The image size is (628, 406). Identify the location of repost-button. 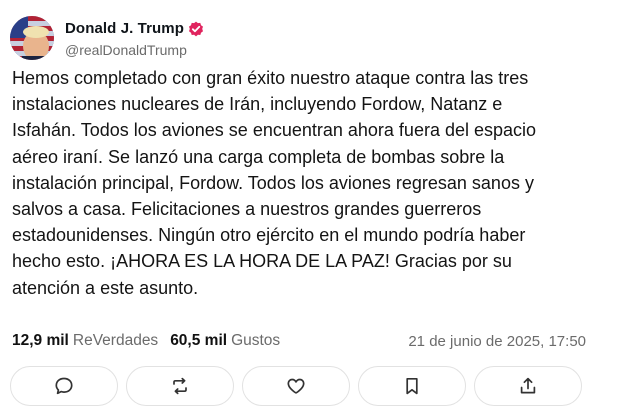
(180, 386).